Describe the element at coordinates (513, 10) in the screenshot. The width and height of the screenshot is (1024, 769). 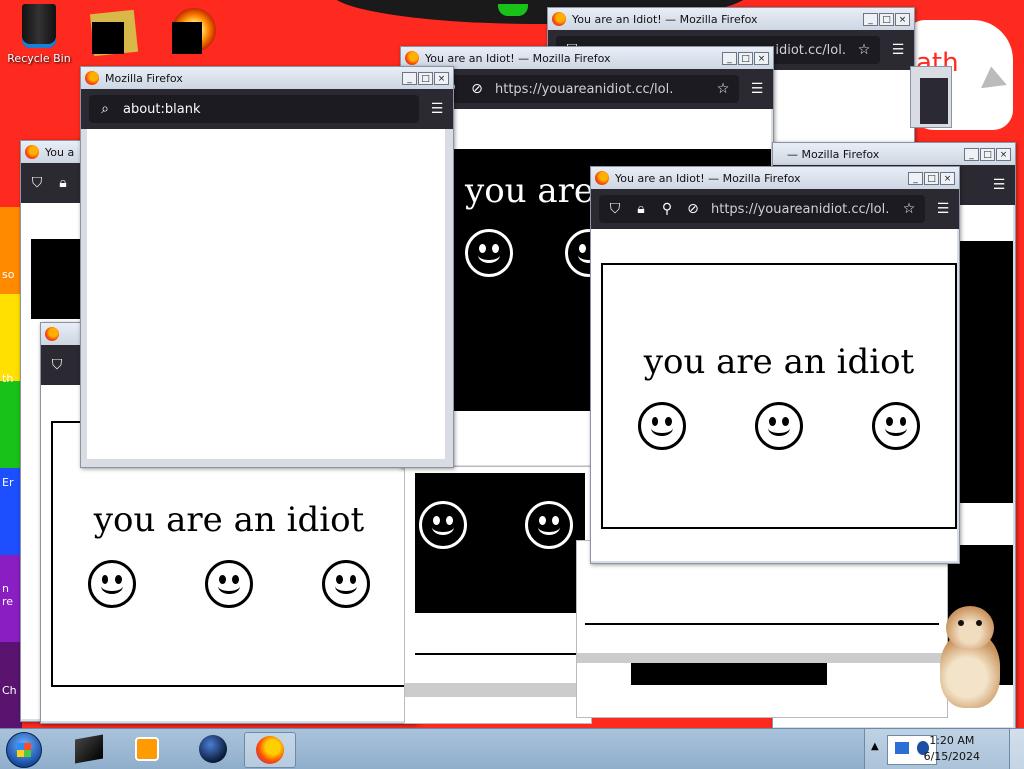
I see `green-indicator-icon` at that location.